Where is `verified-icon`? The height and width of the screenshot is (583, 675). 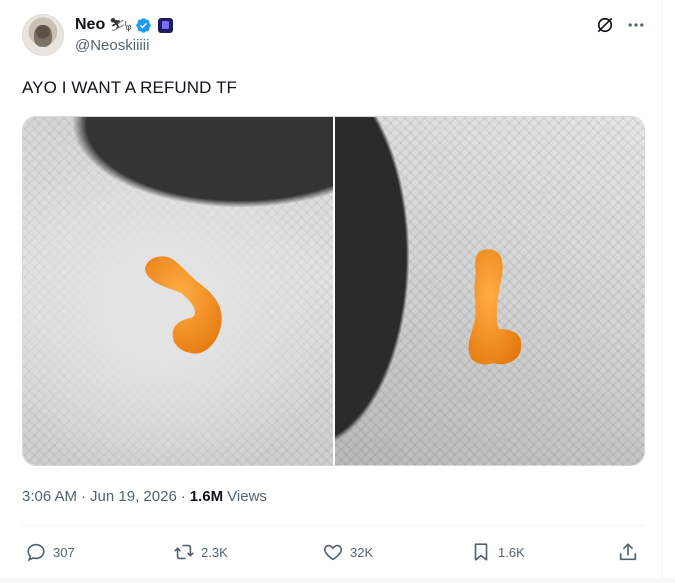
verified-icon is located at coordinates (143, 25).